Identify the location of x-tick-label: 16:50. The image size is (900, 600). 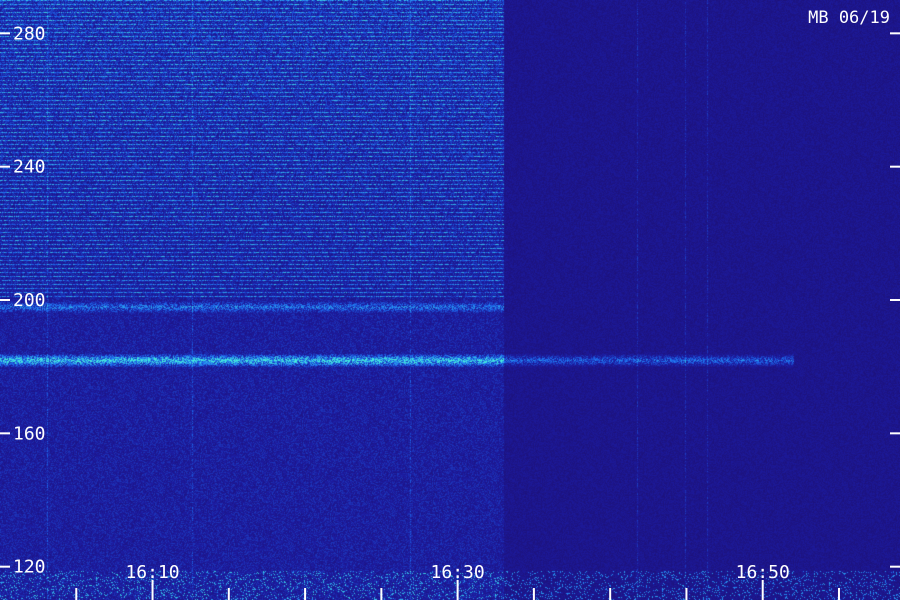
(763, 572).